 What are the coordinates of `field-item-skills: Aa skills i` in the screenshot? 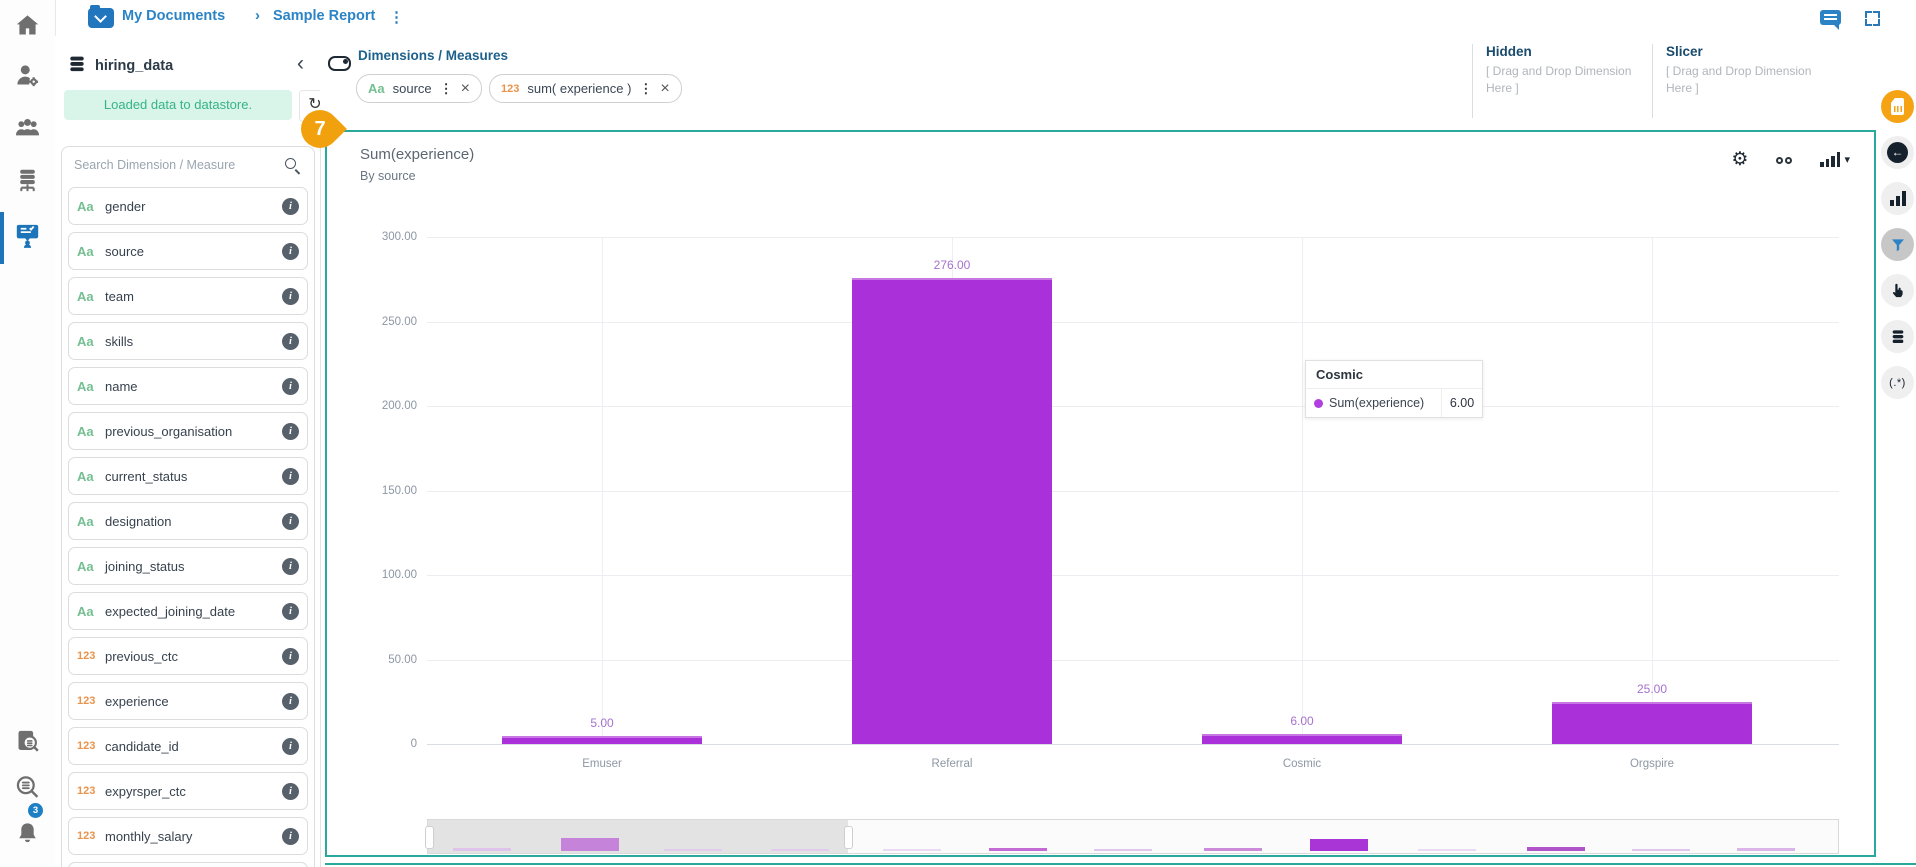 It's located at (188, 341).